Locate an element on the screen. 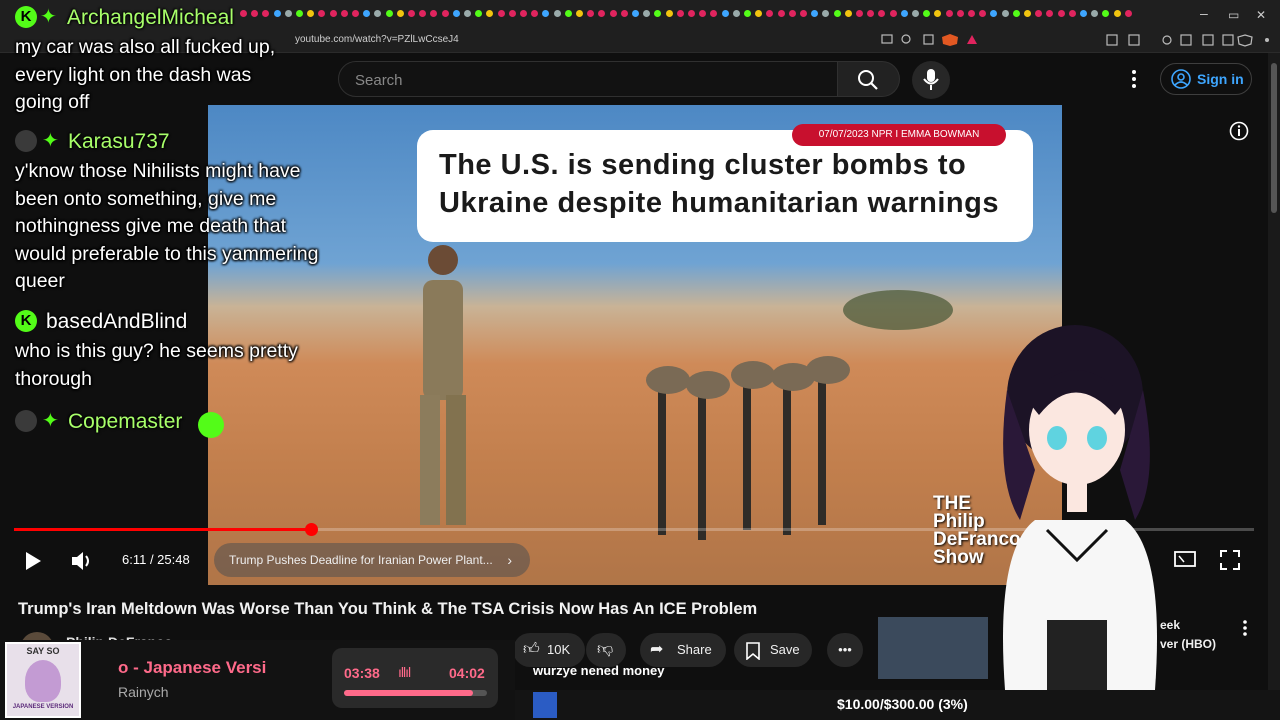  scrollbar-thumb is located at coordinates (1274, 138).